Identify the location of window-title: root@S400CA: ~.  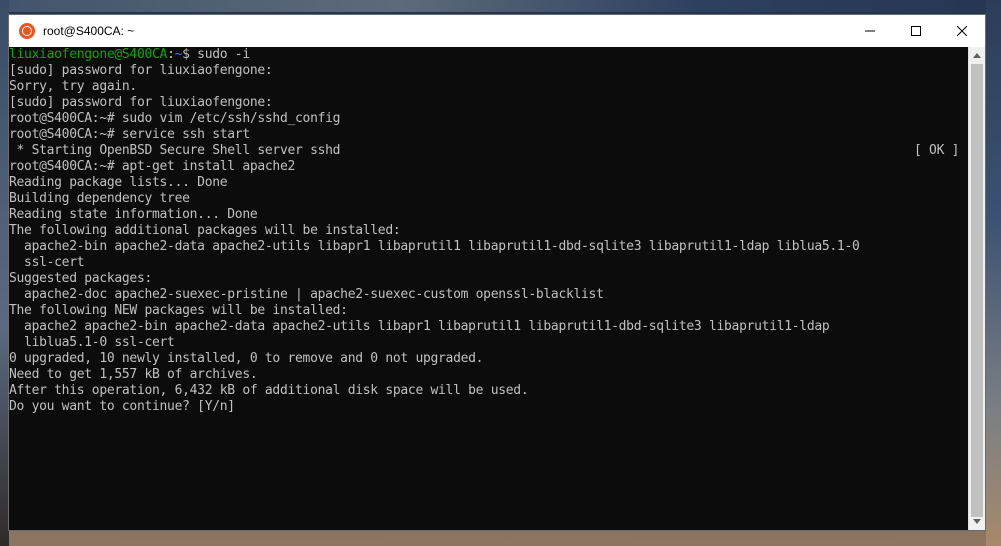
(89, 31).